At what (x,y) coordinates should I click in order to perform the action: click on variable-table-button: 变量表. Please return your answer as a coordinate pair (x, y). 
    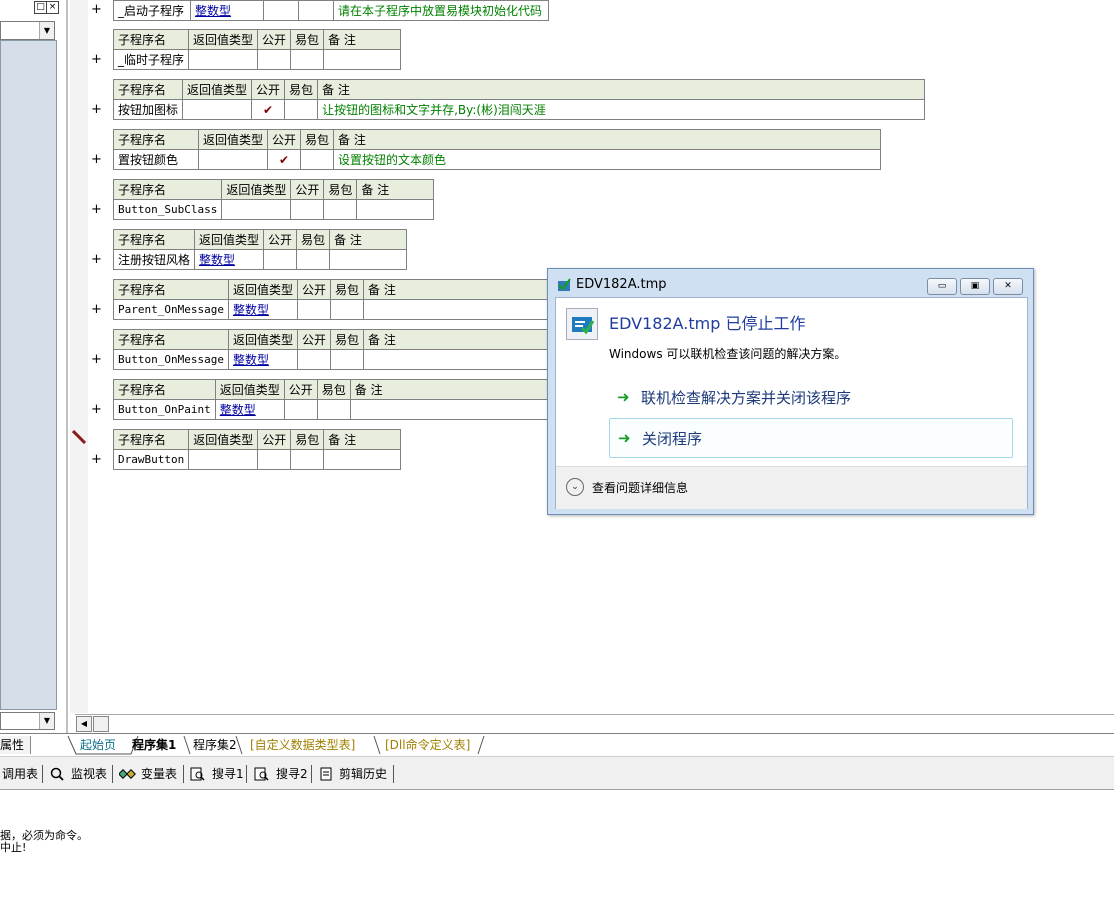
    Looking at the image, I should click on (159, 774).